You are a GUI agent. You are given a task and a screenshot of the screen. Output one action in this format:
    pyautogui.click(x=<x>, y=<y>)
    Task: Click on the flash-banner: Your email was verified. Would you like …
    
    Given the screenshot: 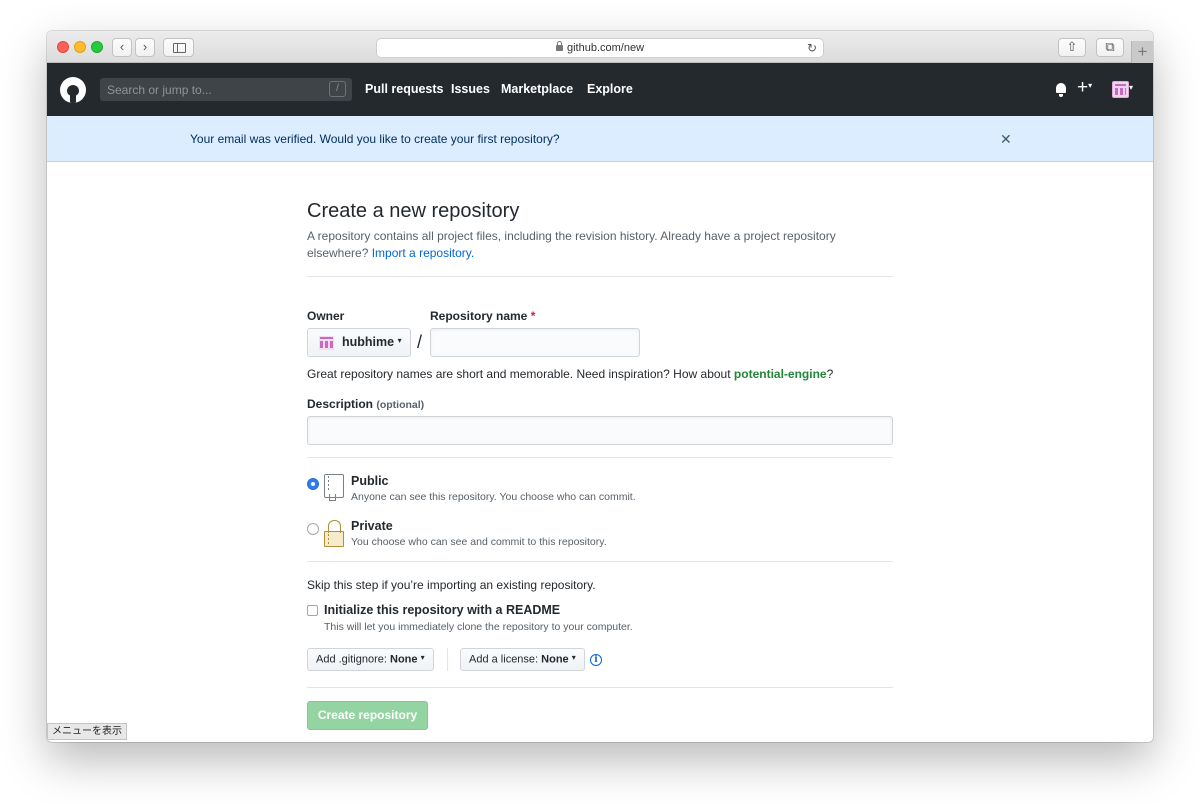 What is the action you would take?
    pyautogui.click(x=600, y=139)
    